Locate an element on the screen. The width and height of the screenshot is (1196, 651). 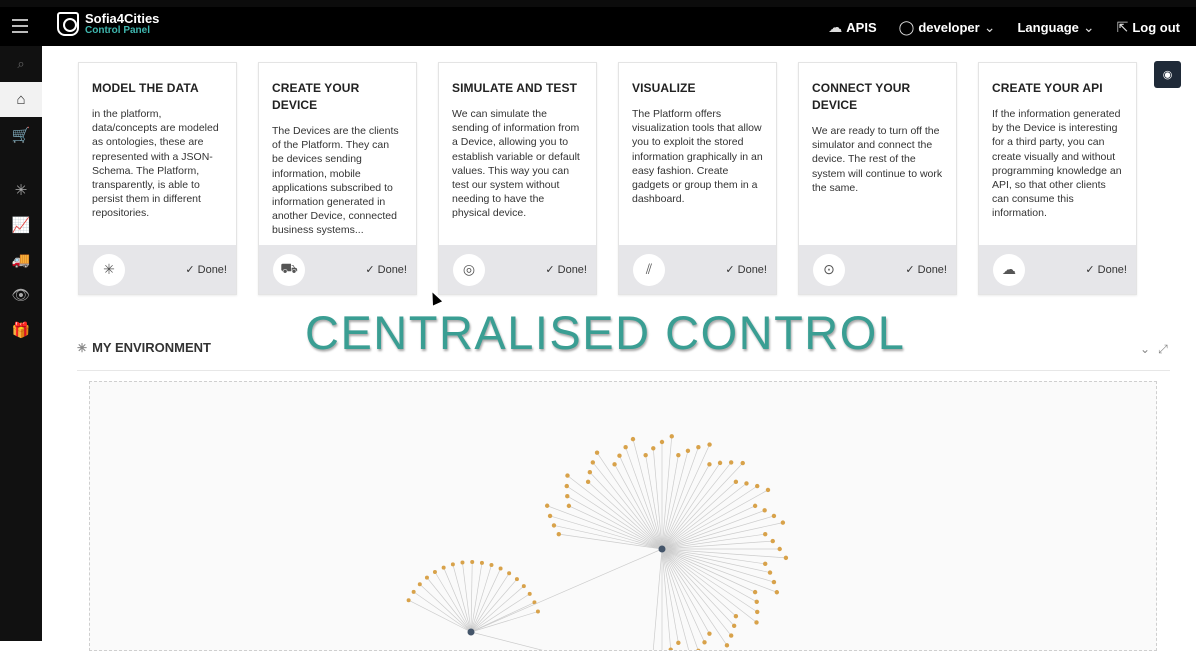
environment-header: ✳ MY ENVIRONMENT is located at coordinates (144, 347).